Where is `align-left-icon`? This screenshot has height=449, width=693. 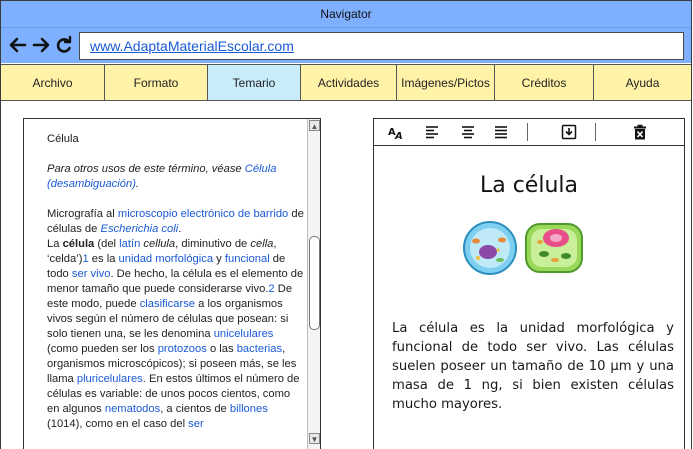 align-left-icon is located at coordinates (432, 132).